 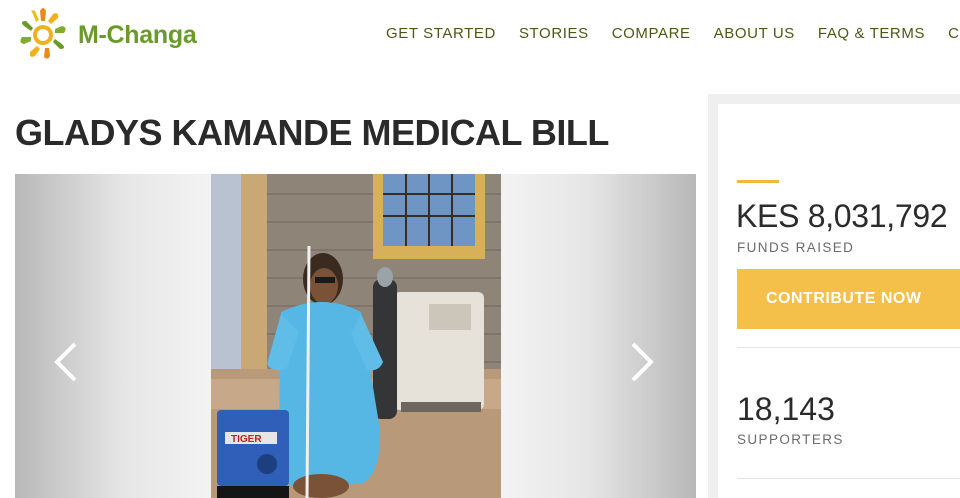 What do you see at coordinates (754, 33) in the screenshot?
I see `nav-about-us: ABOUT US` at bounding box center [754, 33].